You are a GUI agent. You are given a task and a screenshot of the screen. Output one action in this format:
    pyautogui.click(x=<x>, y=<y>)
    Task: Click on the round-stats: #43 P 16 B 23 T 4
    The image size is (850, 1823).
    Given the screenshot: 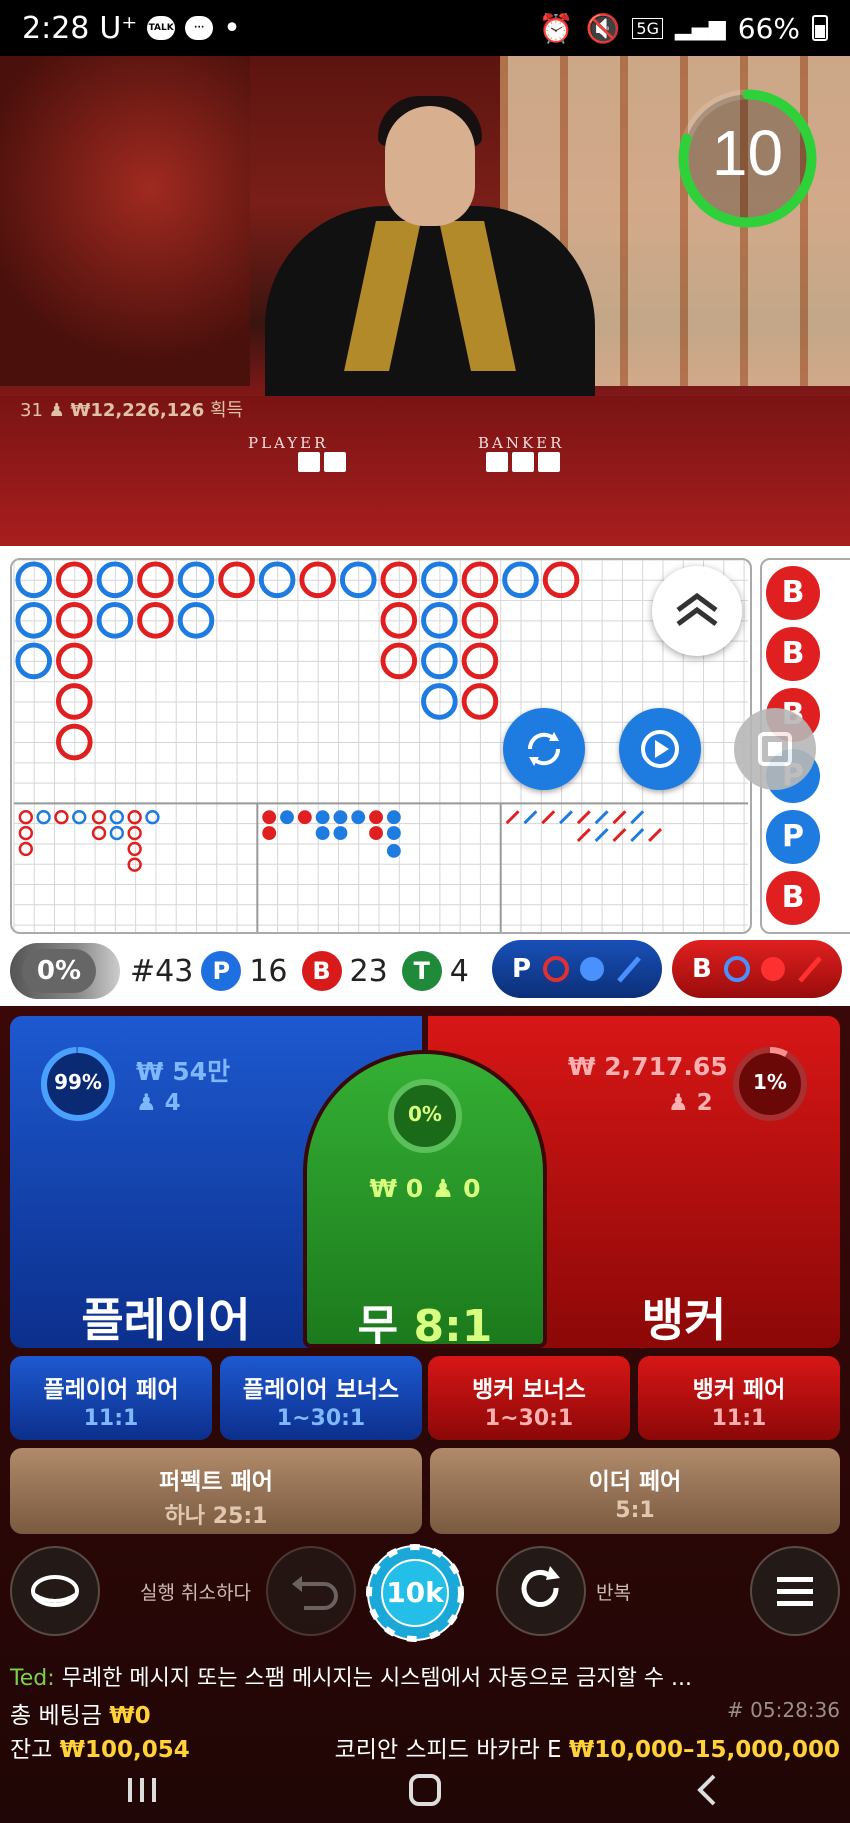 What is the action you would take?
    pyautogui.click(x=299, y=971)
    